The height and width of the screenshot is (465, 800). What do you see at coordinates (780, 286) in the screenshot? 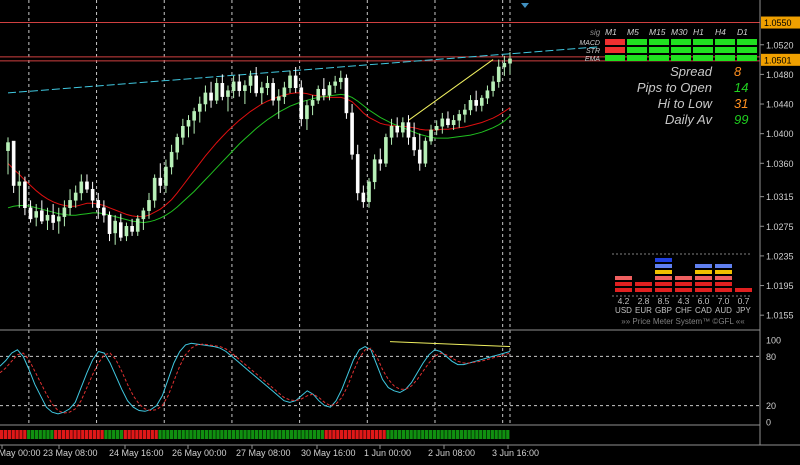
I see `price-axis-label: 1.0195` at bounding box center [780, 286].